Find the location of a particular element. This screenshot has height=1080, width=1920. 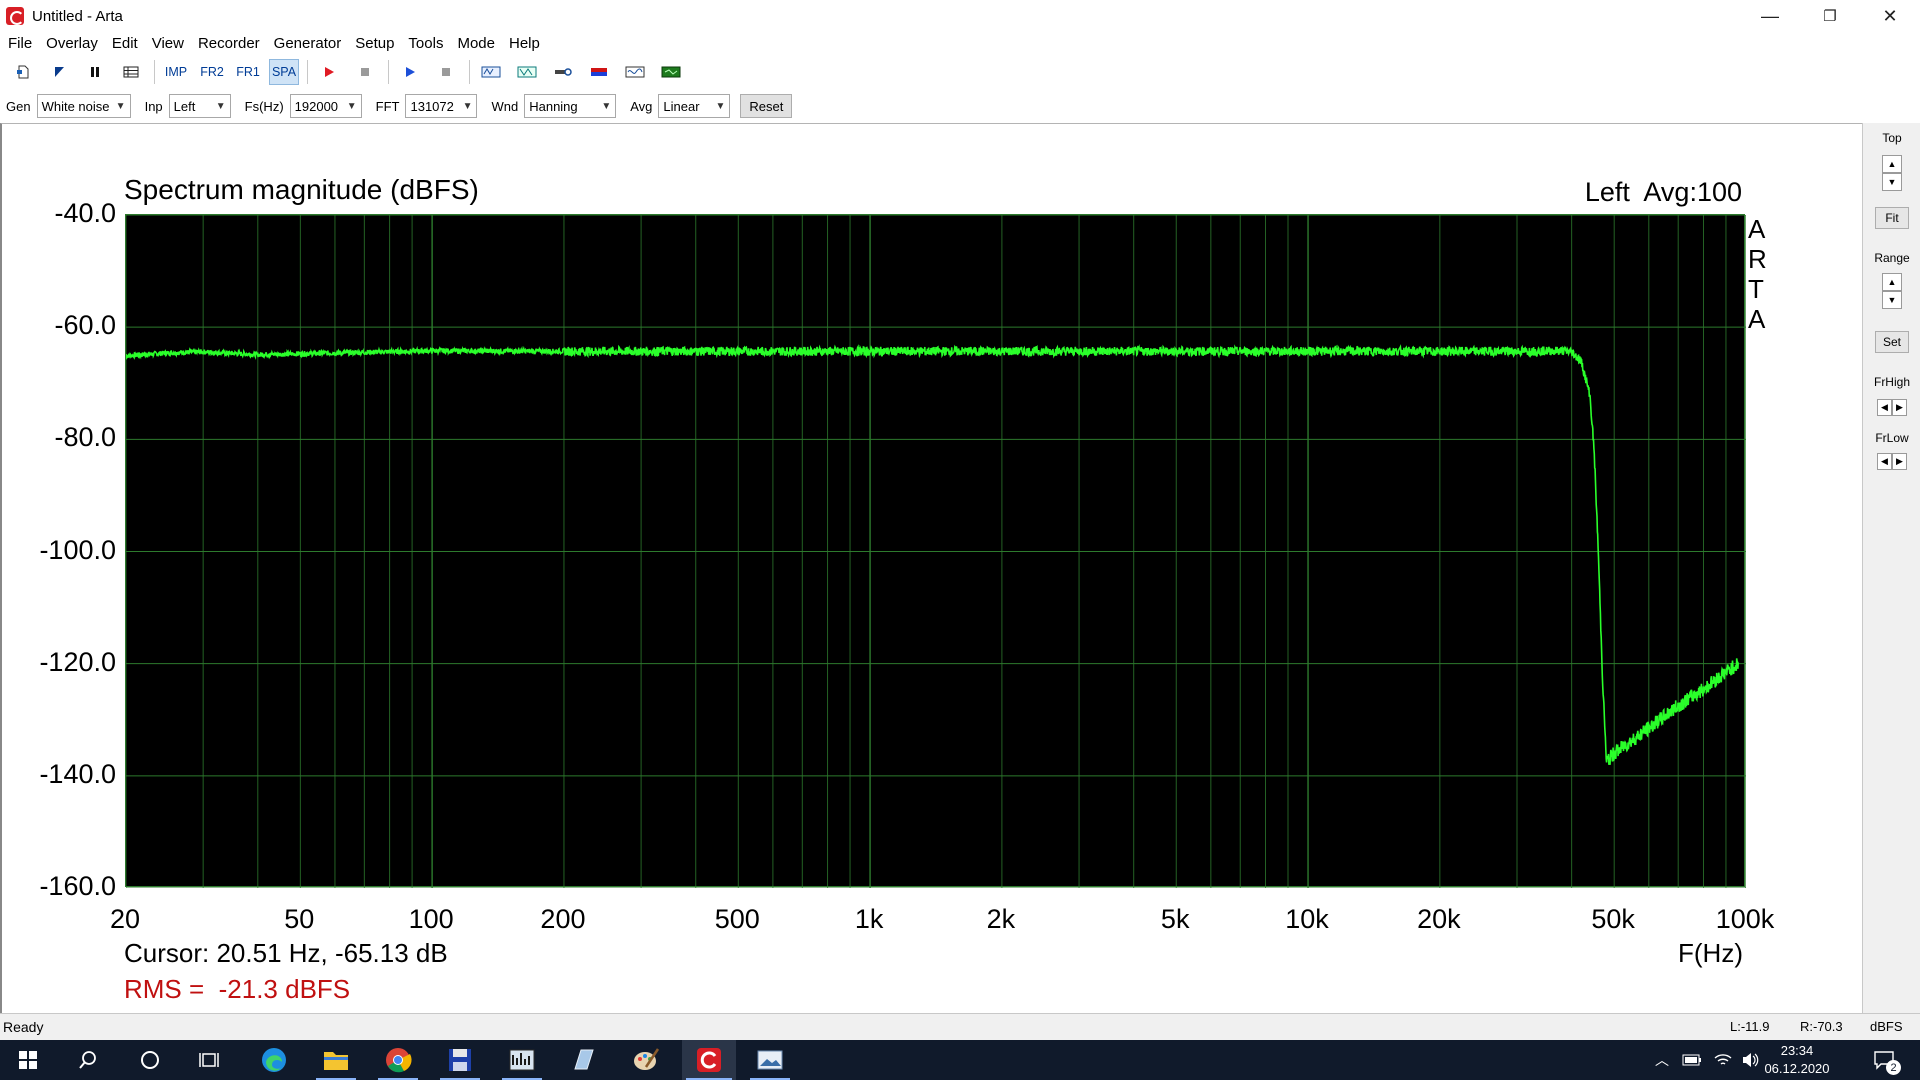

scope-button is located at coordinates (635, 72).